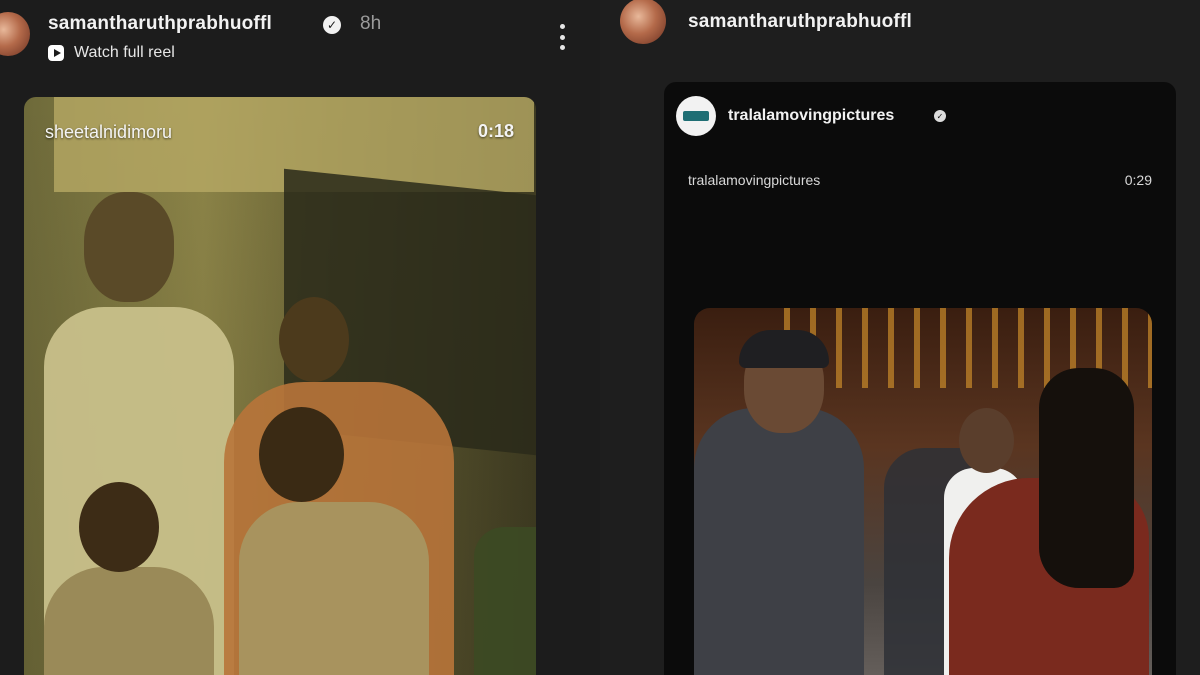 The height and width of the screenshot is (675, 1200). I want to click on embedded-account-name: tralalamovingpictures, so click(811, 116).